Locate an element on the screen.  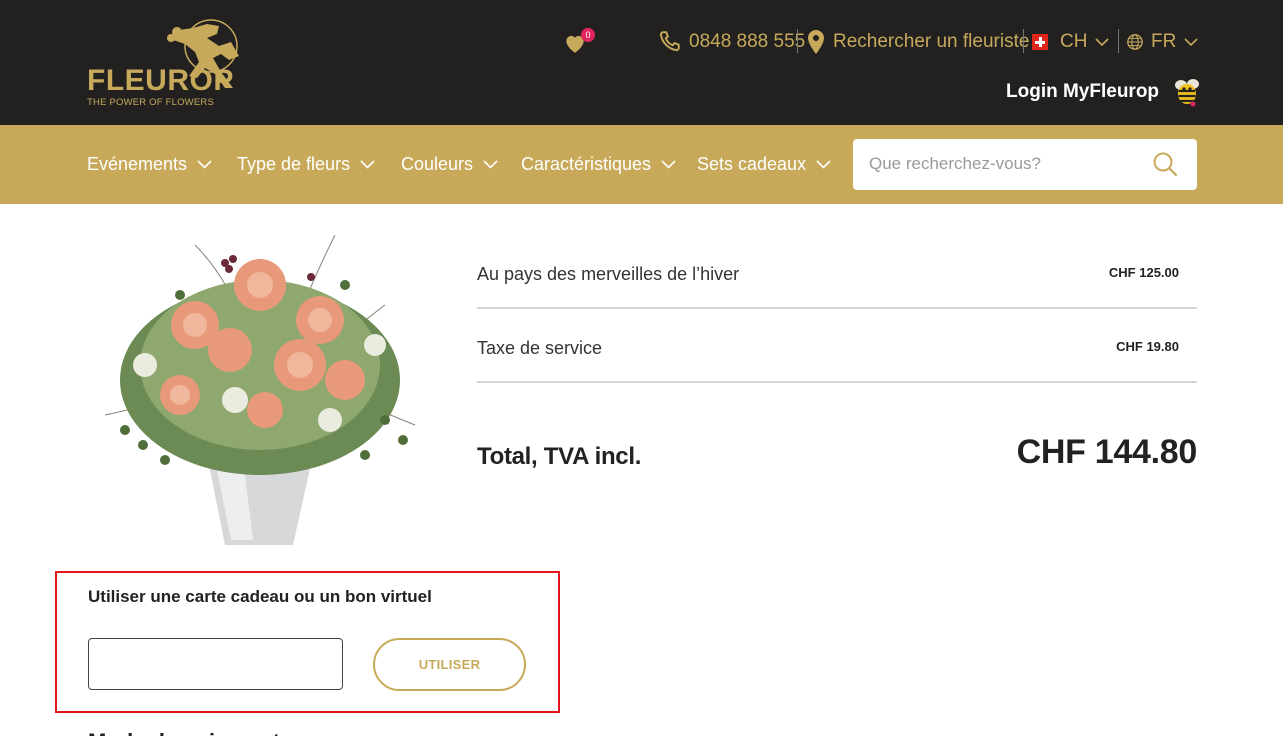
product-price: CHF 125.00 is located at coordinates (1143, 272).